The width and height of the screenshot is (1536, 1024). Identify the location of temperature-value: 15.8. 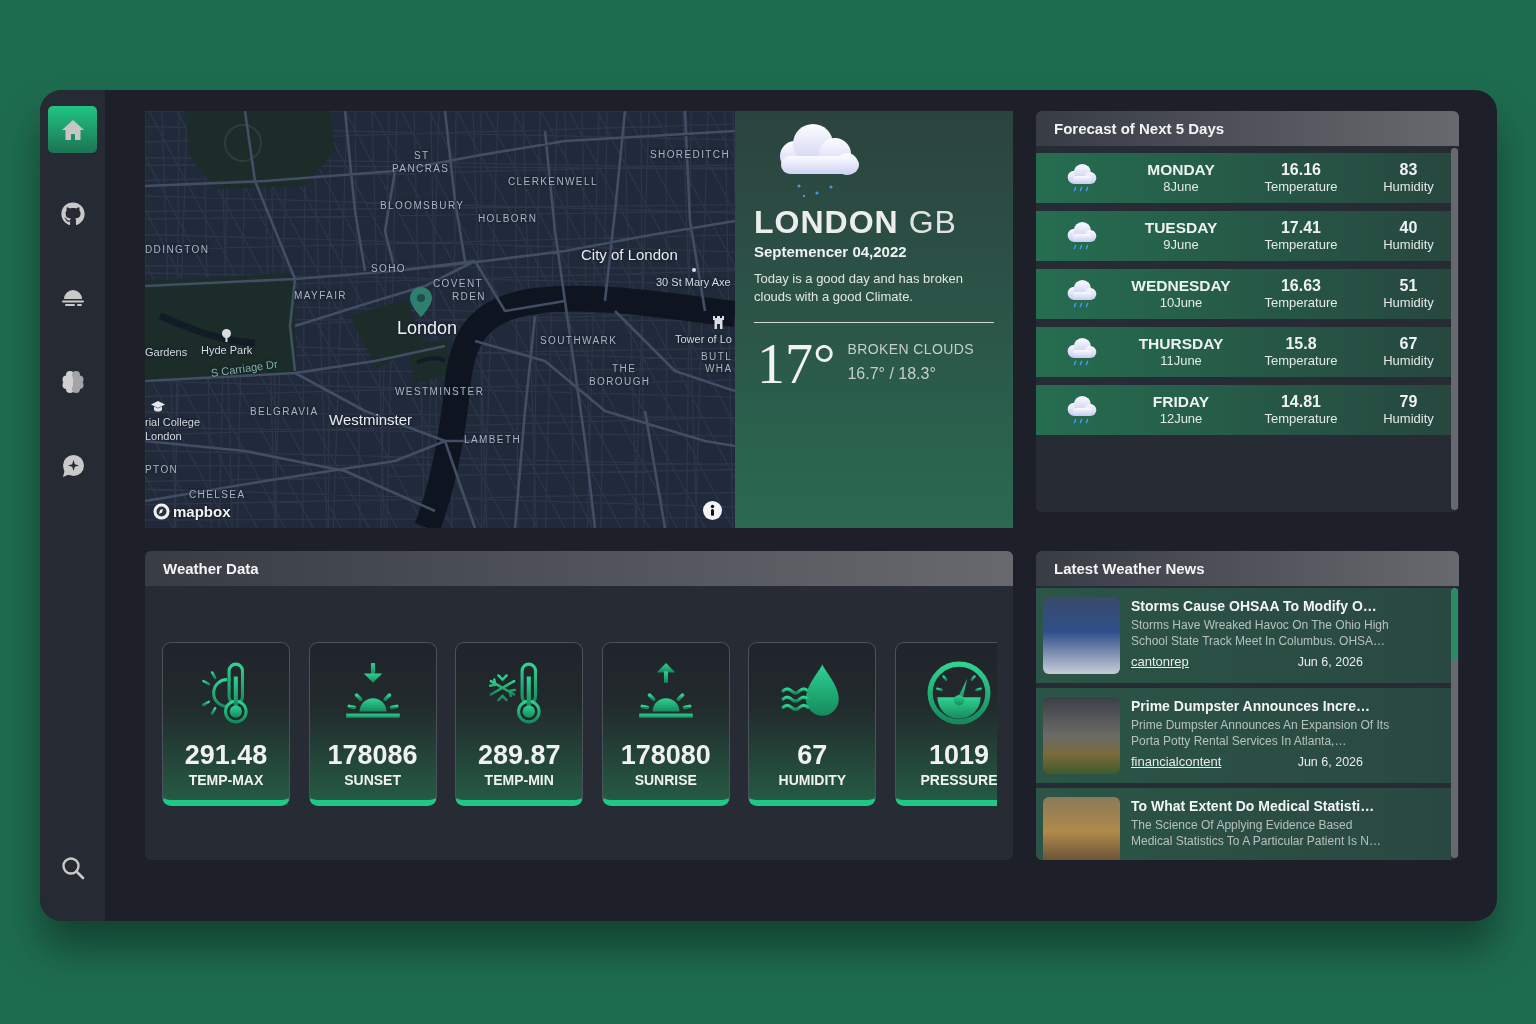
(1301, 344).